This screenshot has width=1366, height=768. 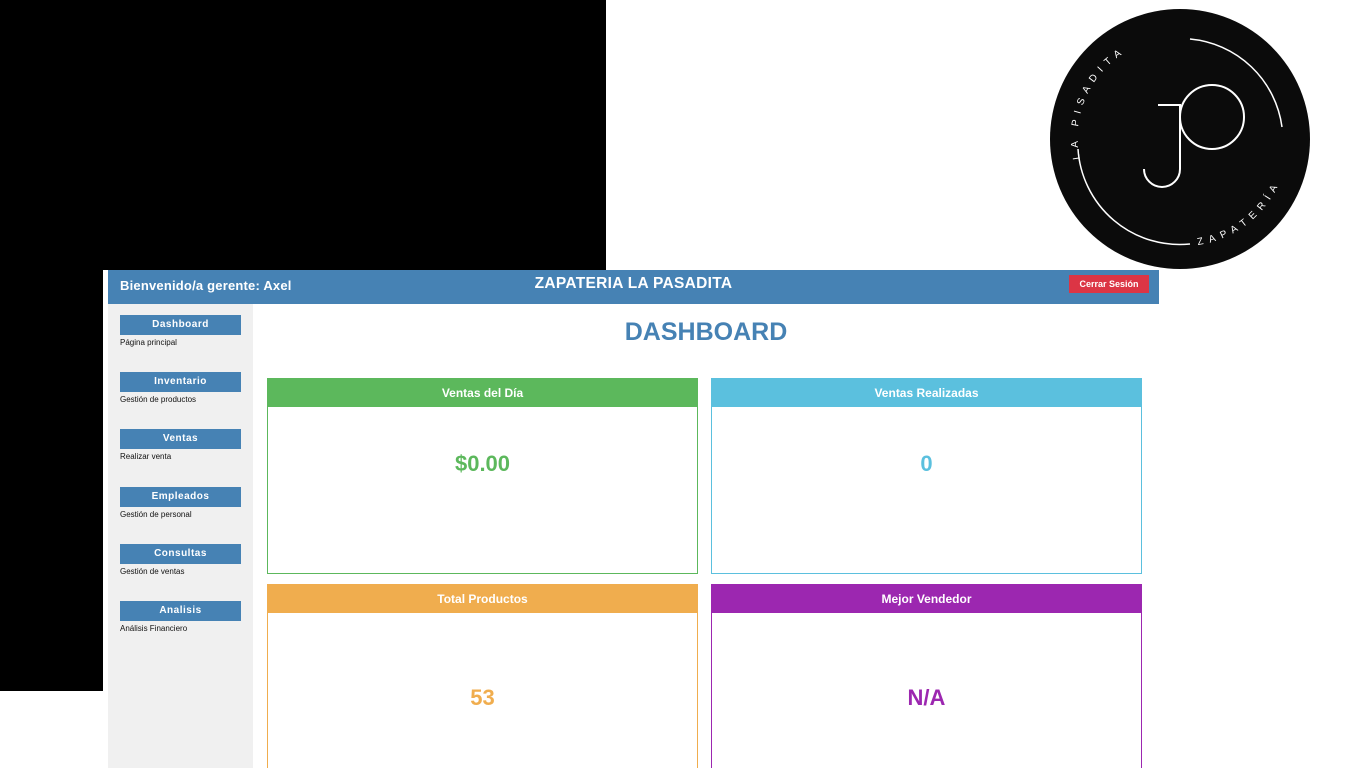 What do you see at coordinates (180, 382) in the screenshot?
I see `sidebar-button-inventario: Inventario` at bounding box center [180, 382].